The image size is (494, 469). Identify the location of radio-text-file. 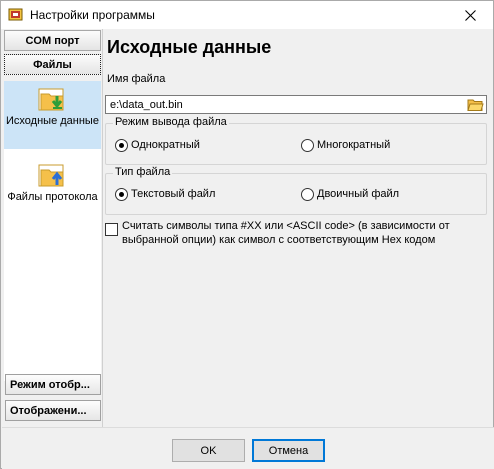
(121, 194).